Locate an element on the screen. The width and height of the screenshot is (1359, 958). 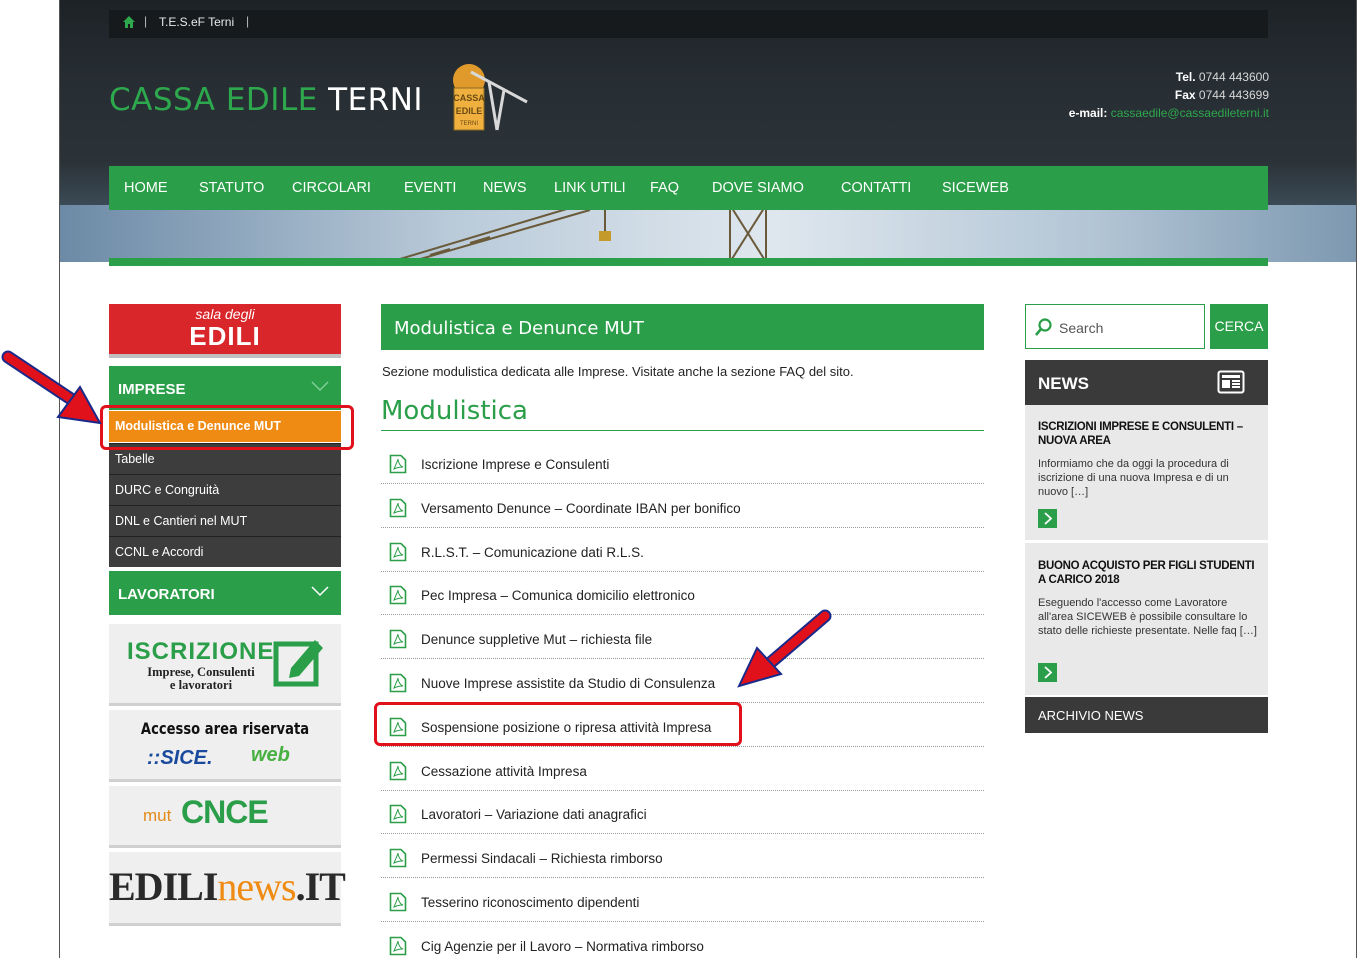
svg-text: EDILE is located at coordinates (469, 111).